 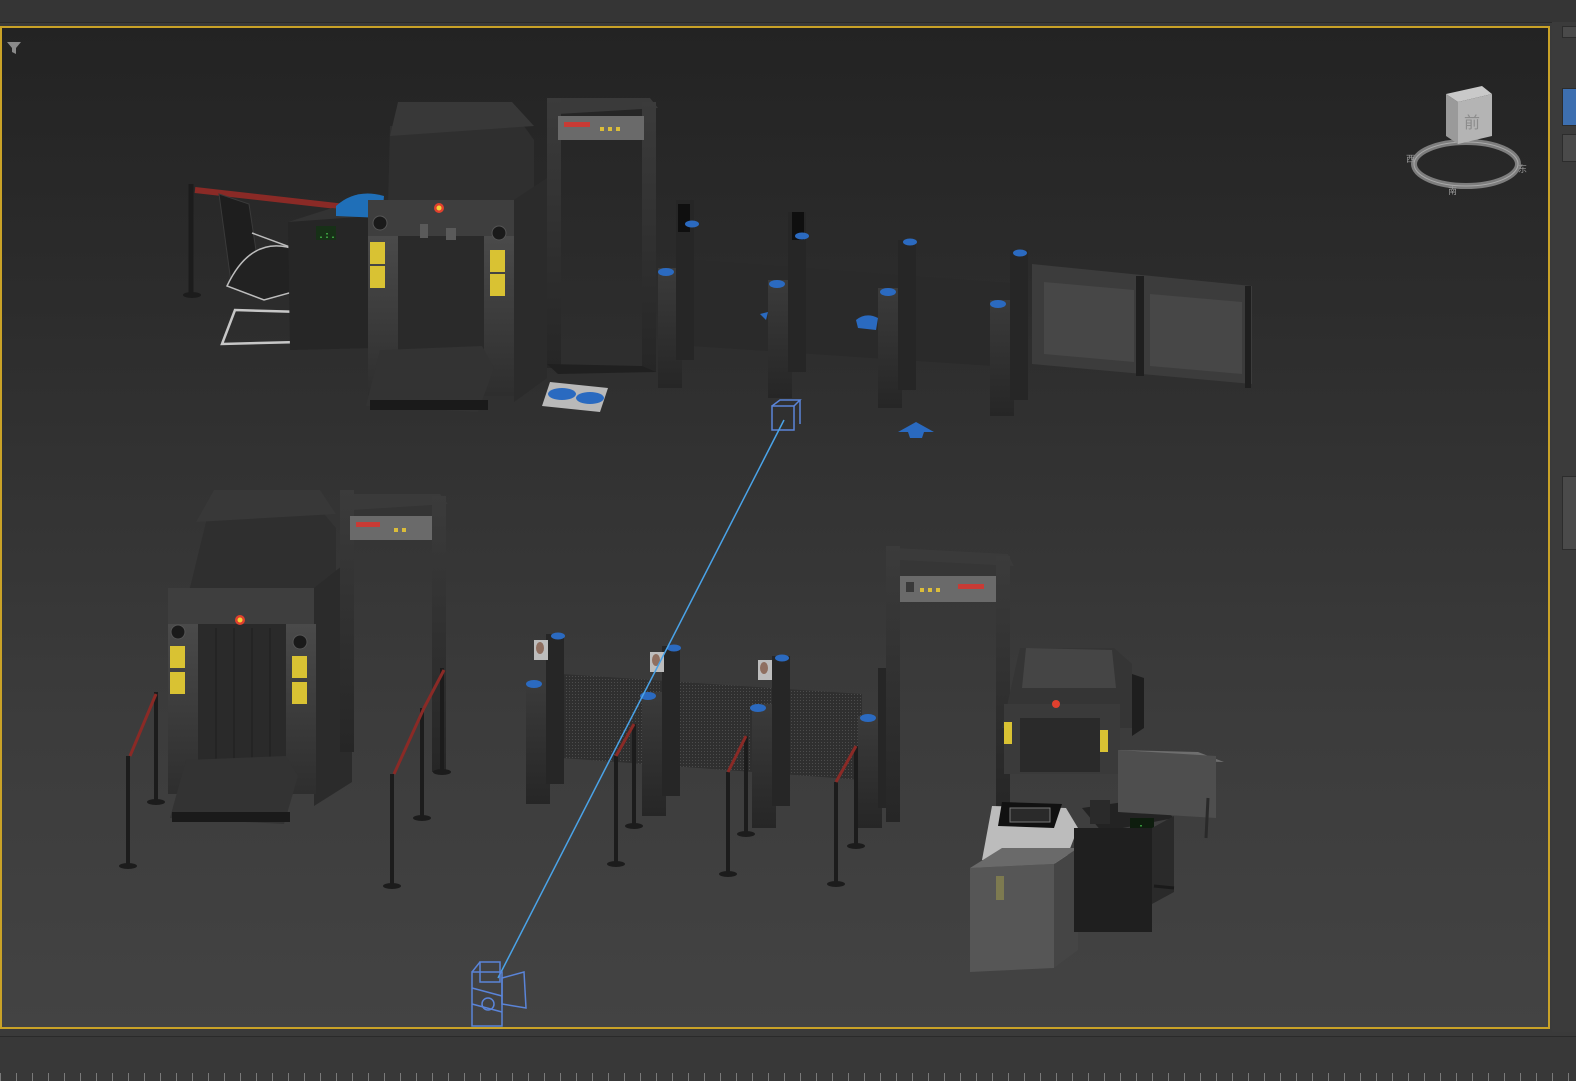 I want to click on control-desk-upper: .:., so click(x=331, y=279).